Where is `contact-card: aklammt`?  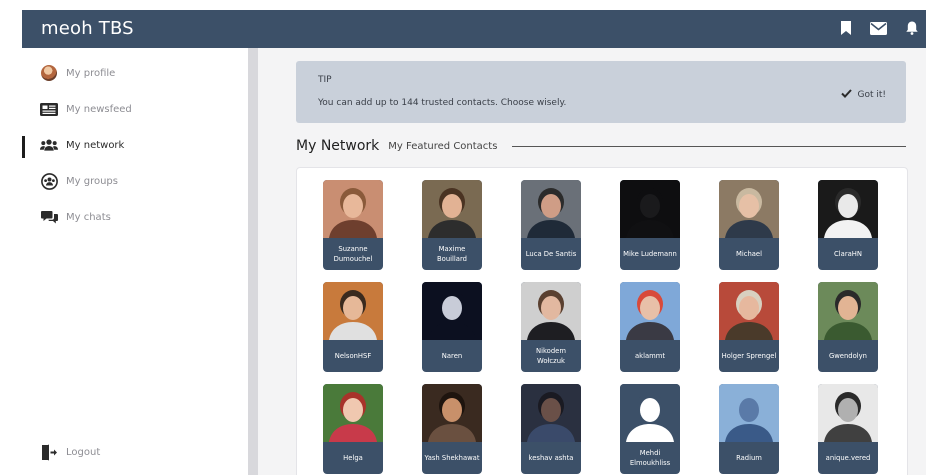 contact-card: aklammt is located at coordinates (650, 327).